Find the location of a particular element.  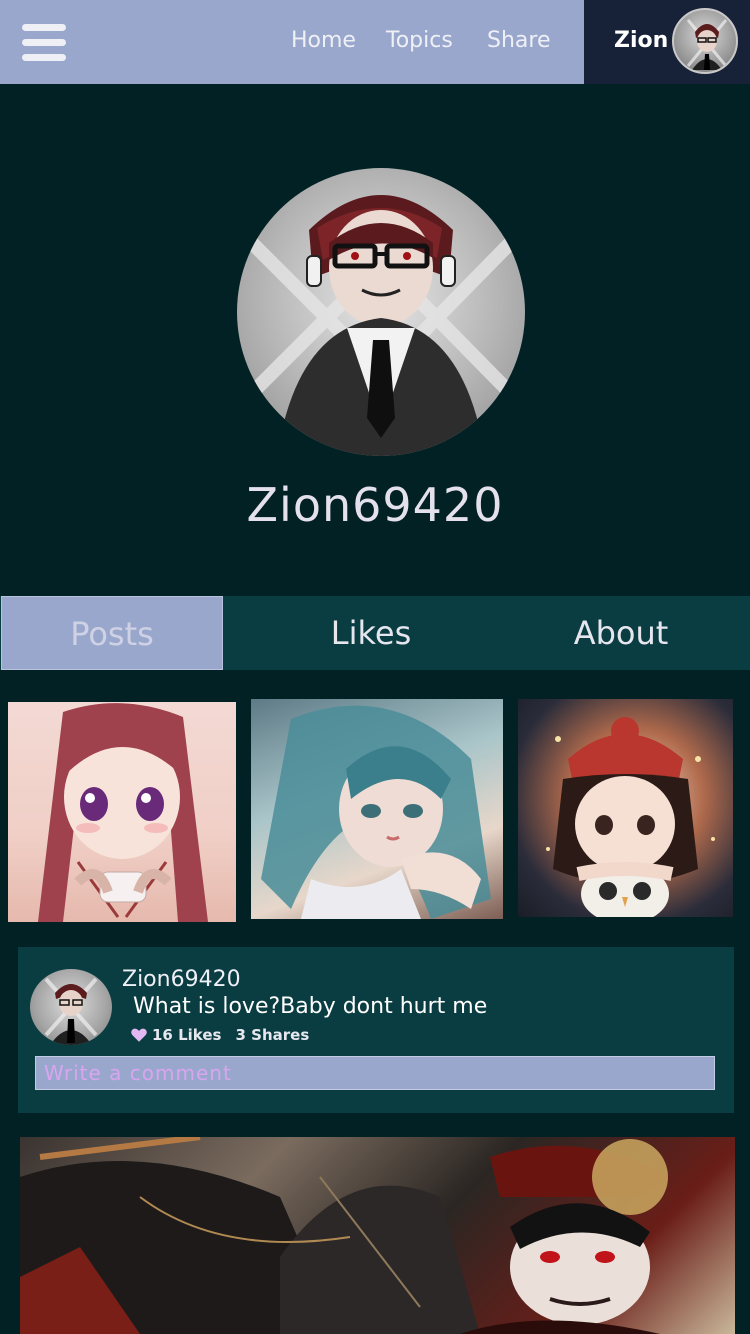

post-stats: 16 Likes 3 Shares is located at coordinates (219, 1035).